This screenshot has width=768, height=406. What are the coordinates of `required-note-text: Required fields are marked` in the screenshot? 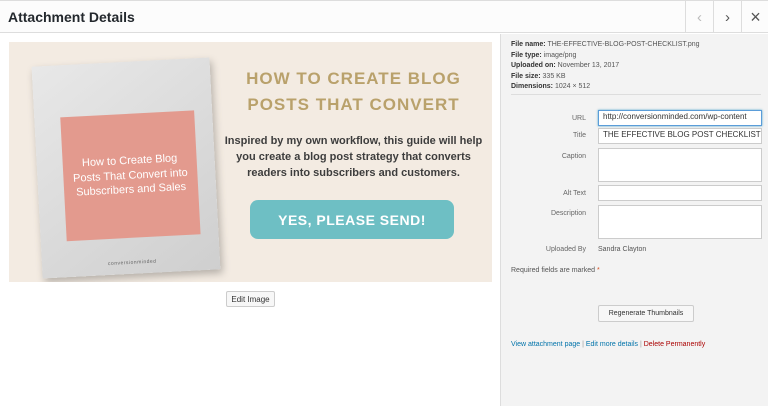 It's located at (553, 270).